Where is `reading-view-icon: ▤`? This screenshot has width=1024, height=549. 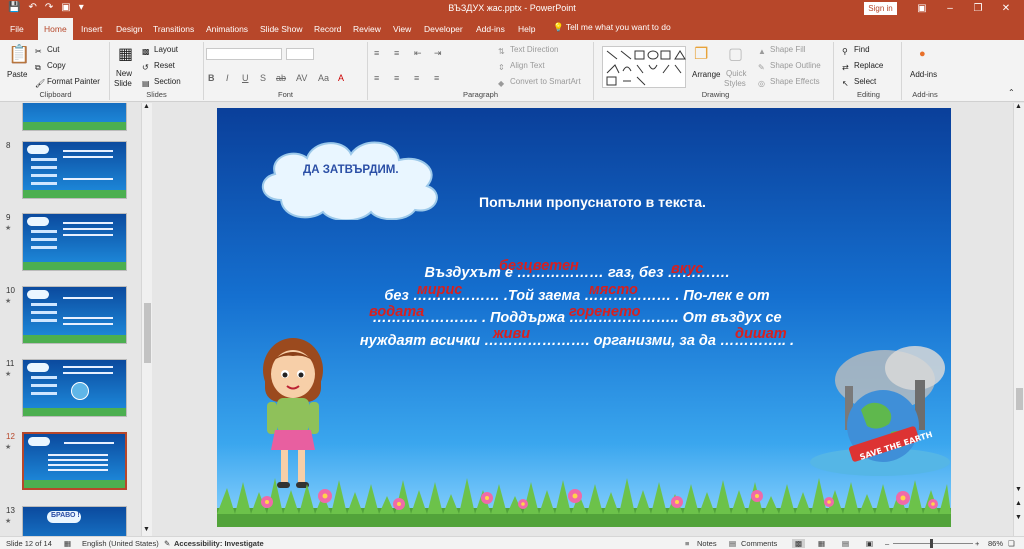
reading-view-icon: ▤ is located at coordinates (845, 543).